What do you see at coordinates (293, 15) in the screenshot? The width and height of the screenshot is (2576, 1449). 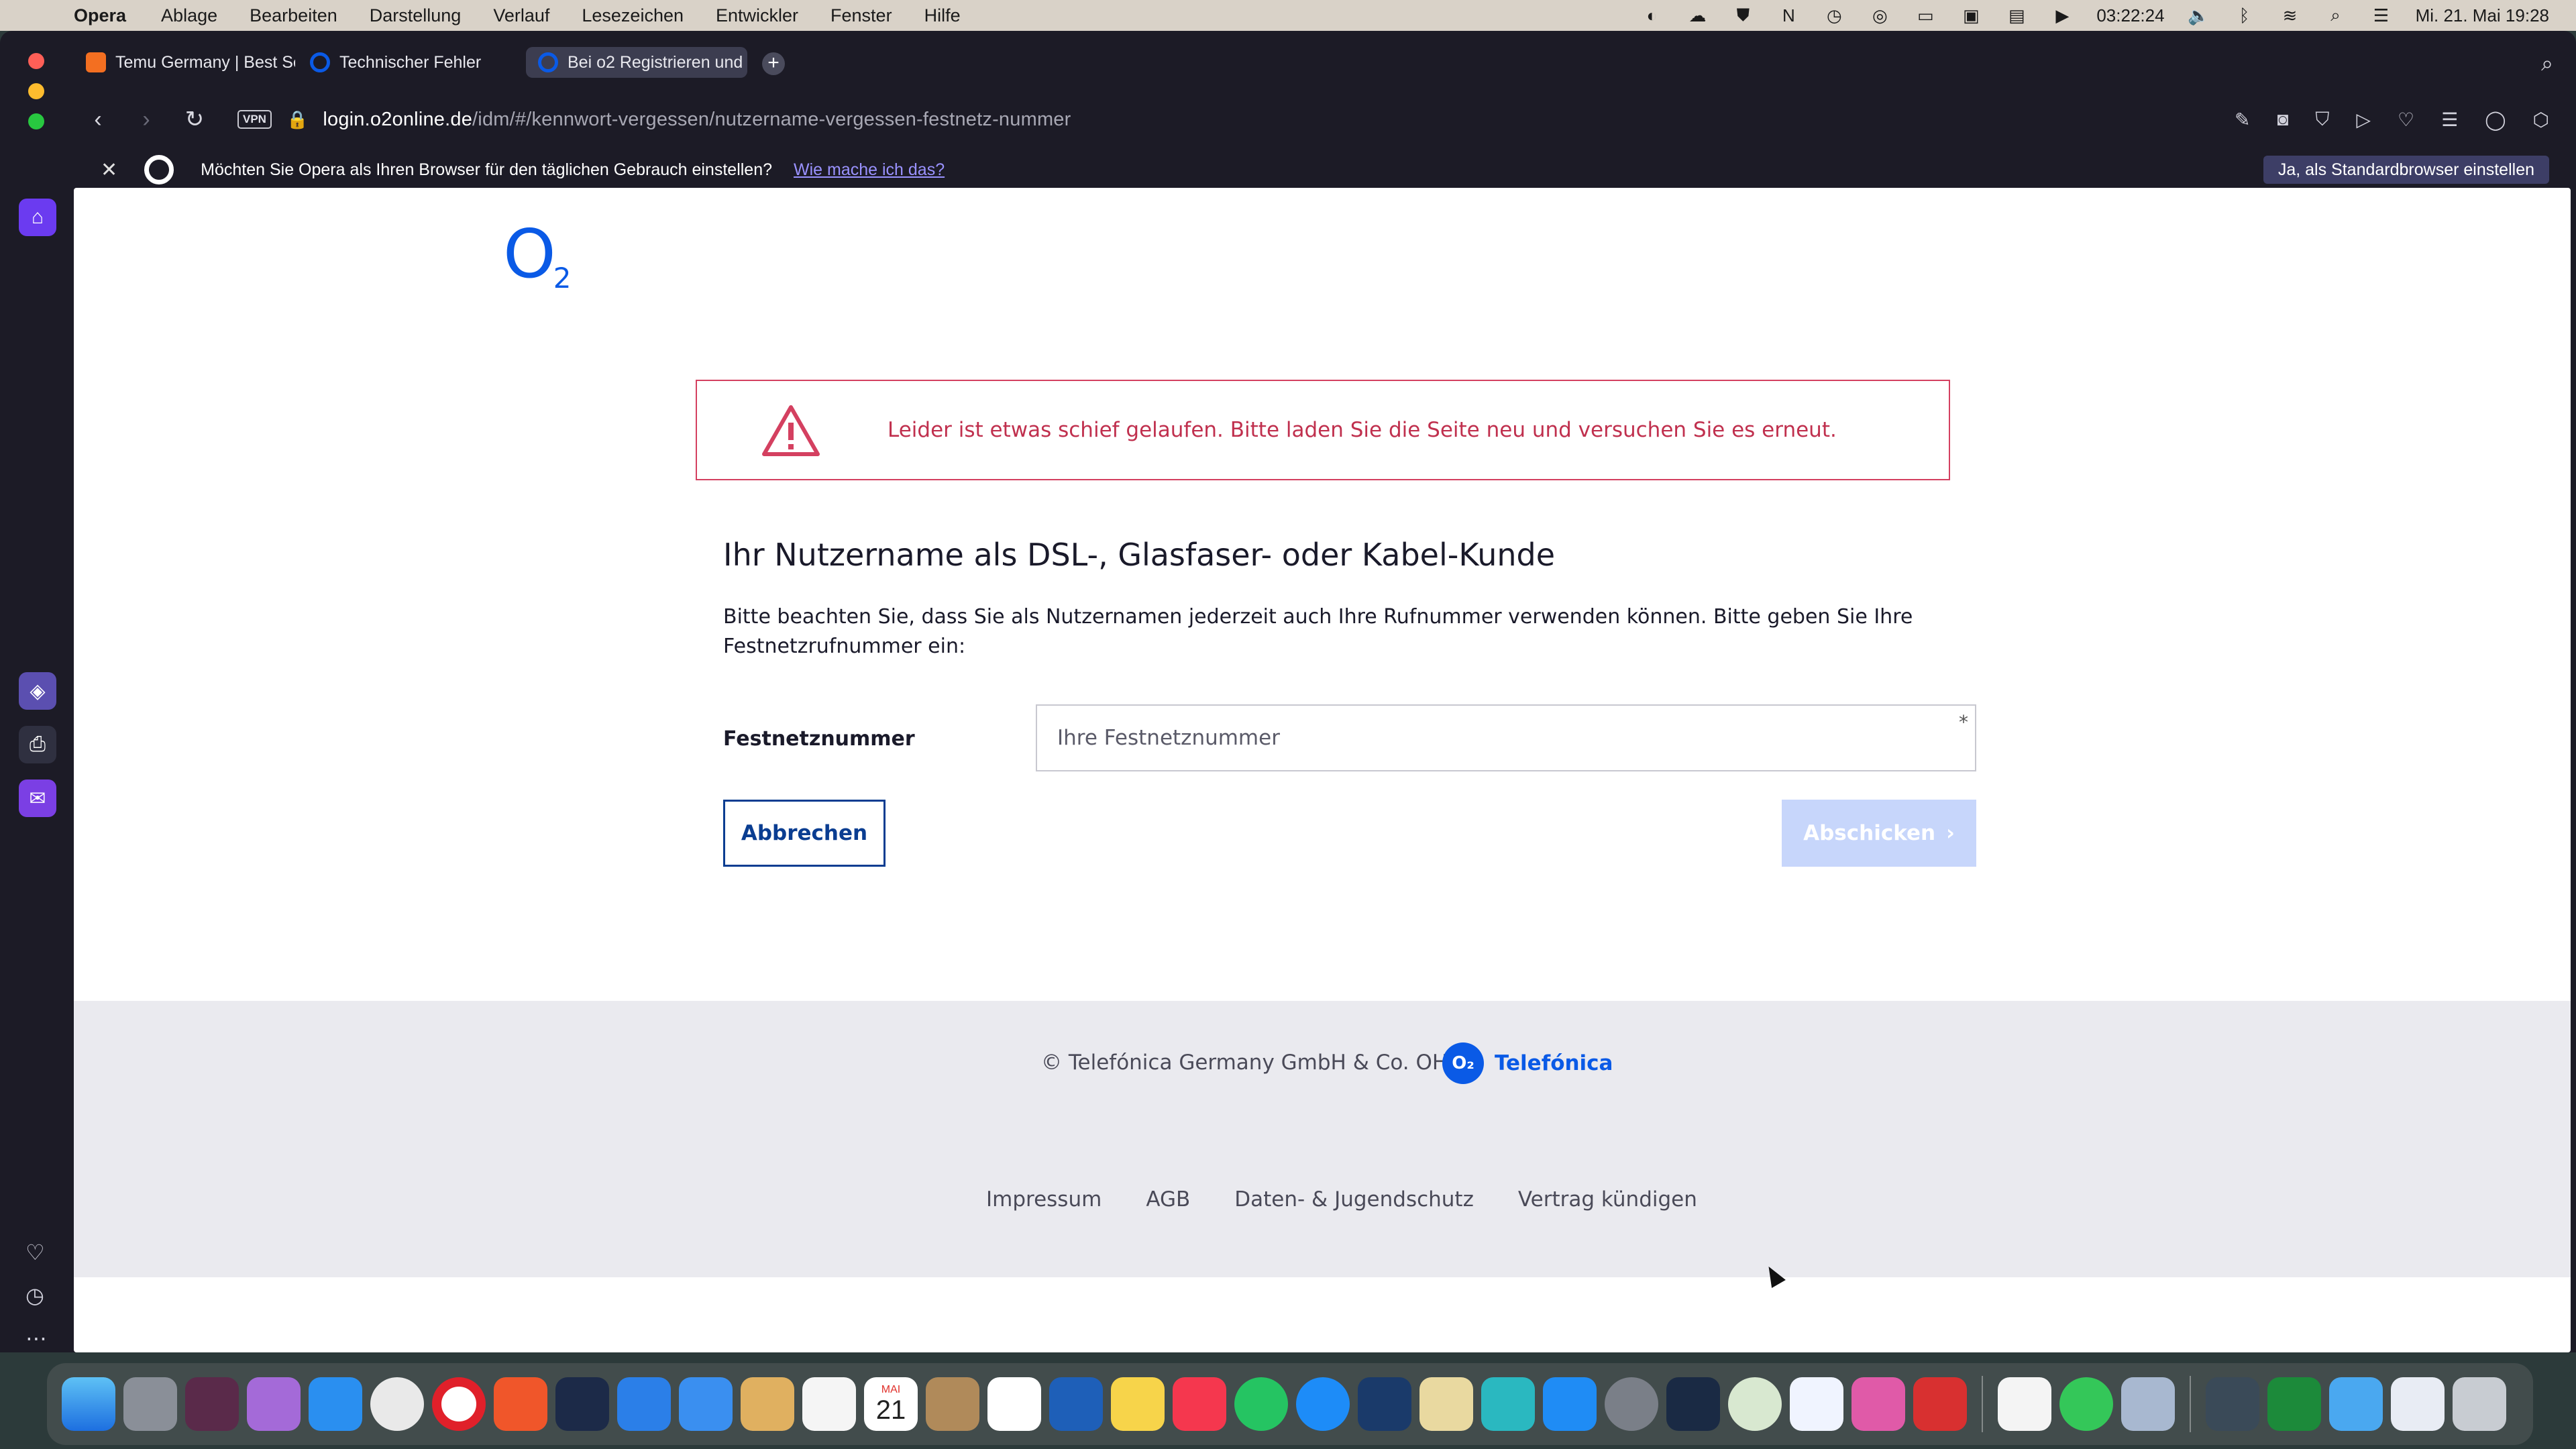 I see `menu-bearbeiten: Bearbeiten` at bounding box center [293, 15].